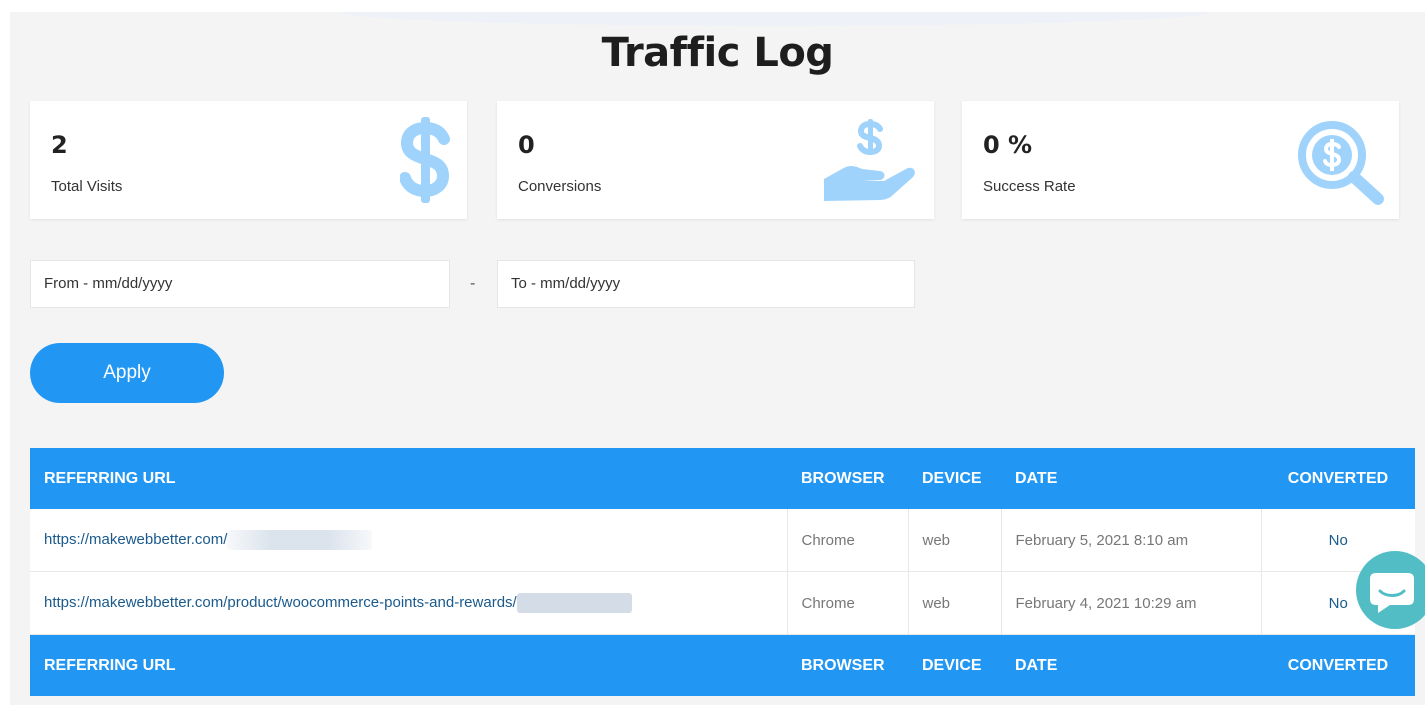  Describe the element at coordinates (526, 145) in the screenshot. I see `conversions-value: 0` at that location.